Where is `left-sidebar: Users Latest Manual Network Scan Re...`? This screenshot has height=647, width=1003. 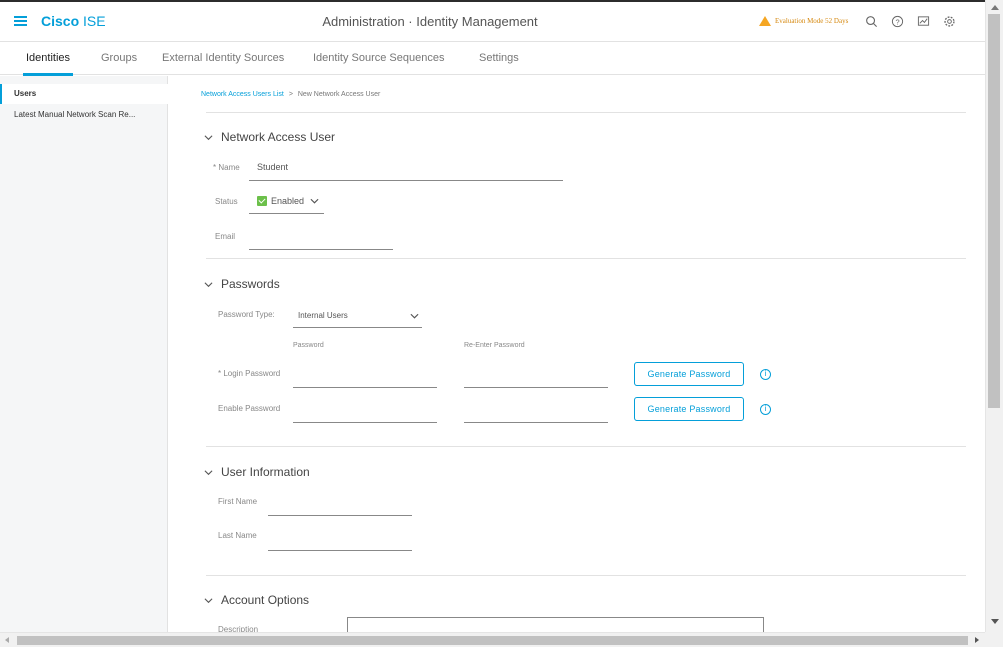
left-sidebar: Users Latest Manual Network Scan Re... is located at coordinates (84, 354).